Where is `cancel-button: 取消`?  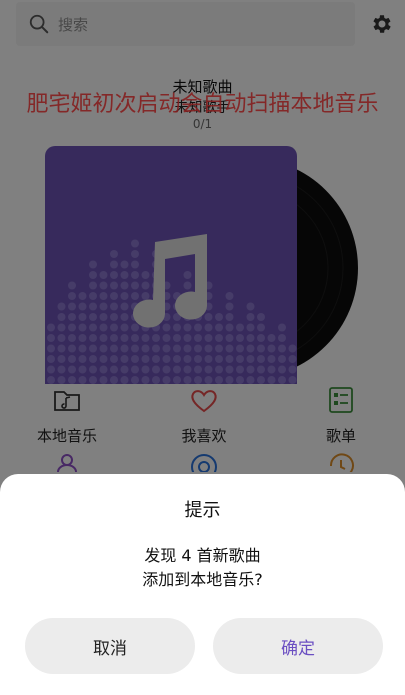 cancel-button: 取消 is located at coordinates (110, 646).